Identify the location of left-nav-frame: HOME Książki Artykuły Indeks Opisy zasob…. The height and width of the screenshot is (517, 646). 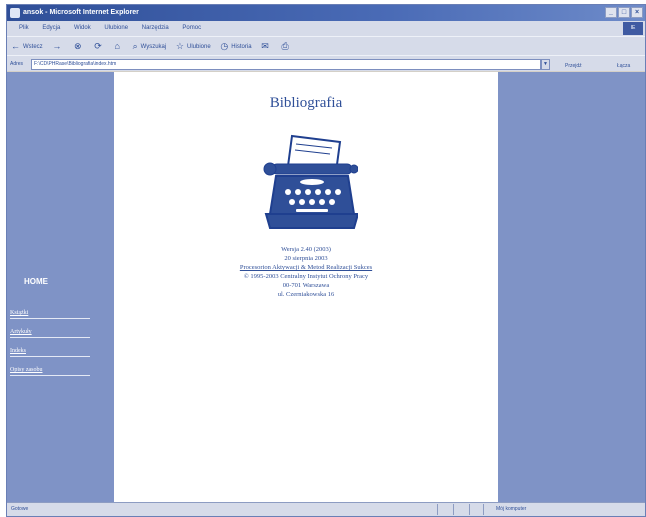
(60, 287).